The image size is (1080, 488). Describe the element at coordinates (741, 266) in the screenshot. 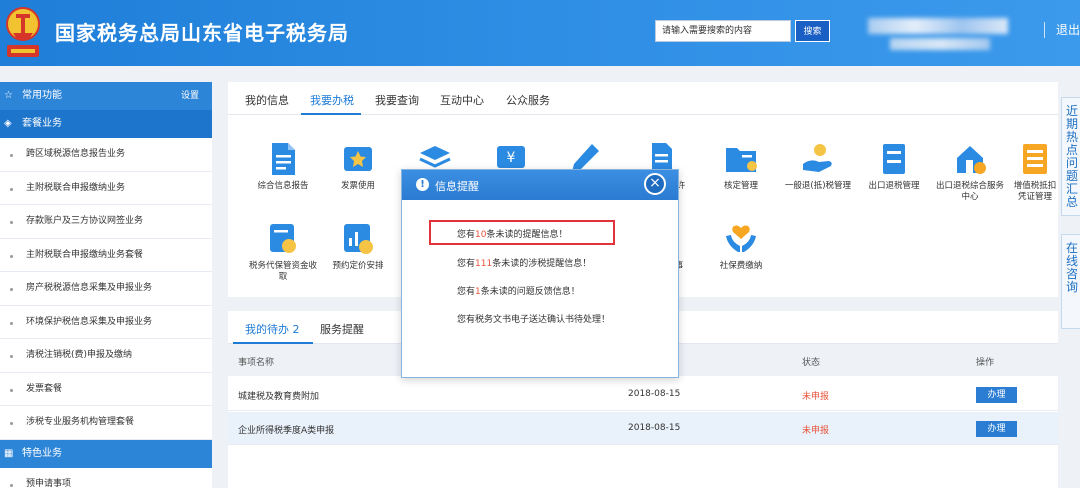

I see `func-label: 社保费缴纳` at that location.